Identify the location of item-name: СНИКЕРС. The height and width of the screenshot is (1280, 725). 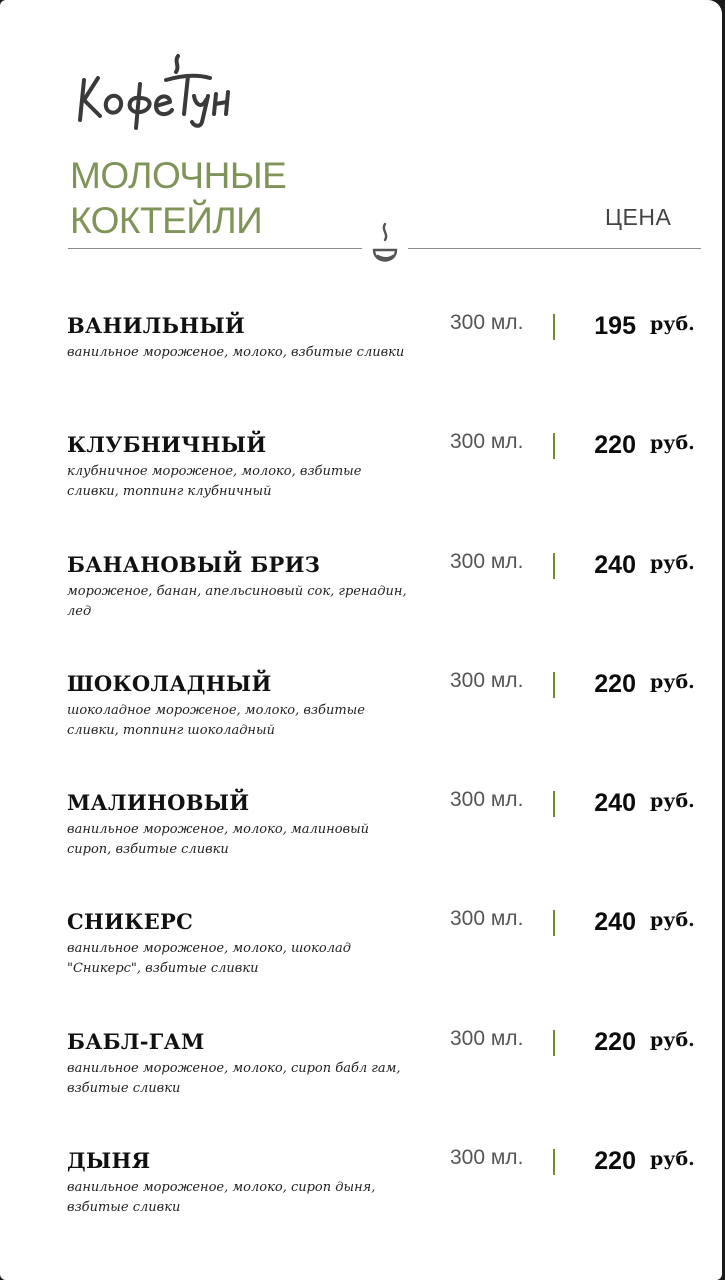
(130, 921).